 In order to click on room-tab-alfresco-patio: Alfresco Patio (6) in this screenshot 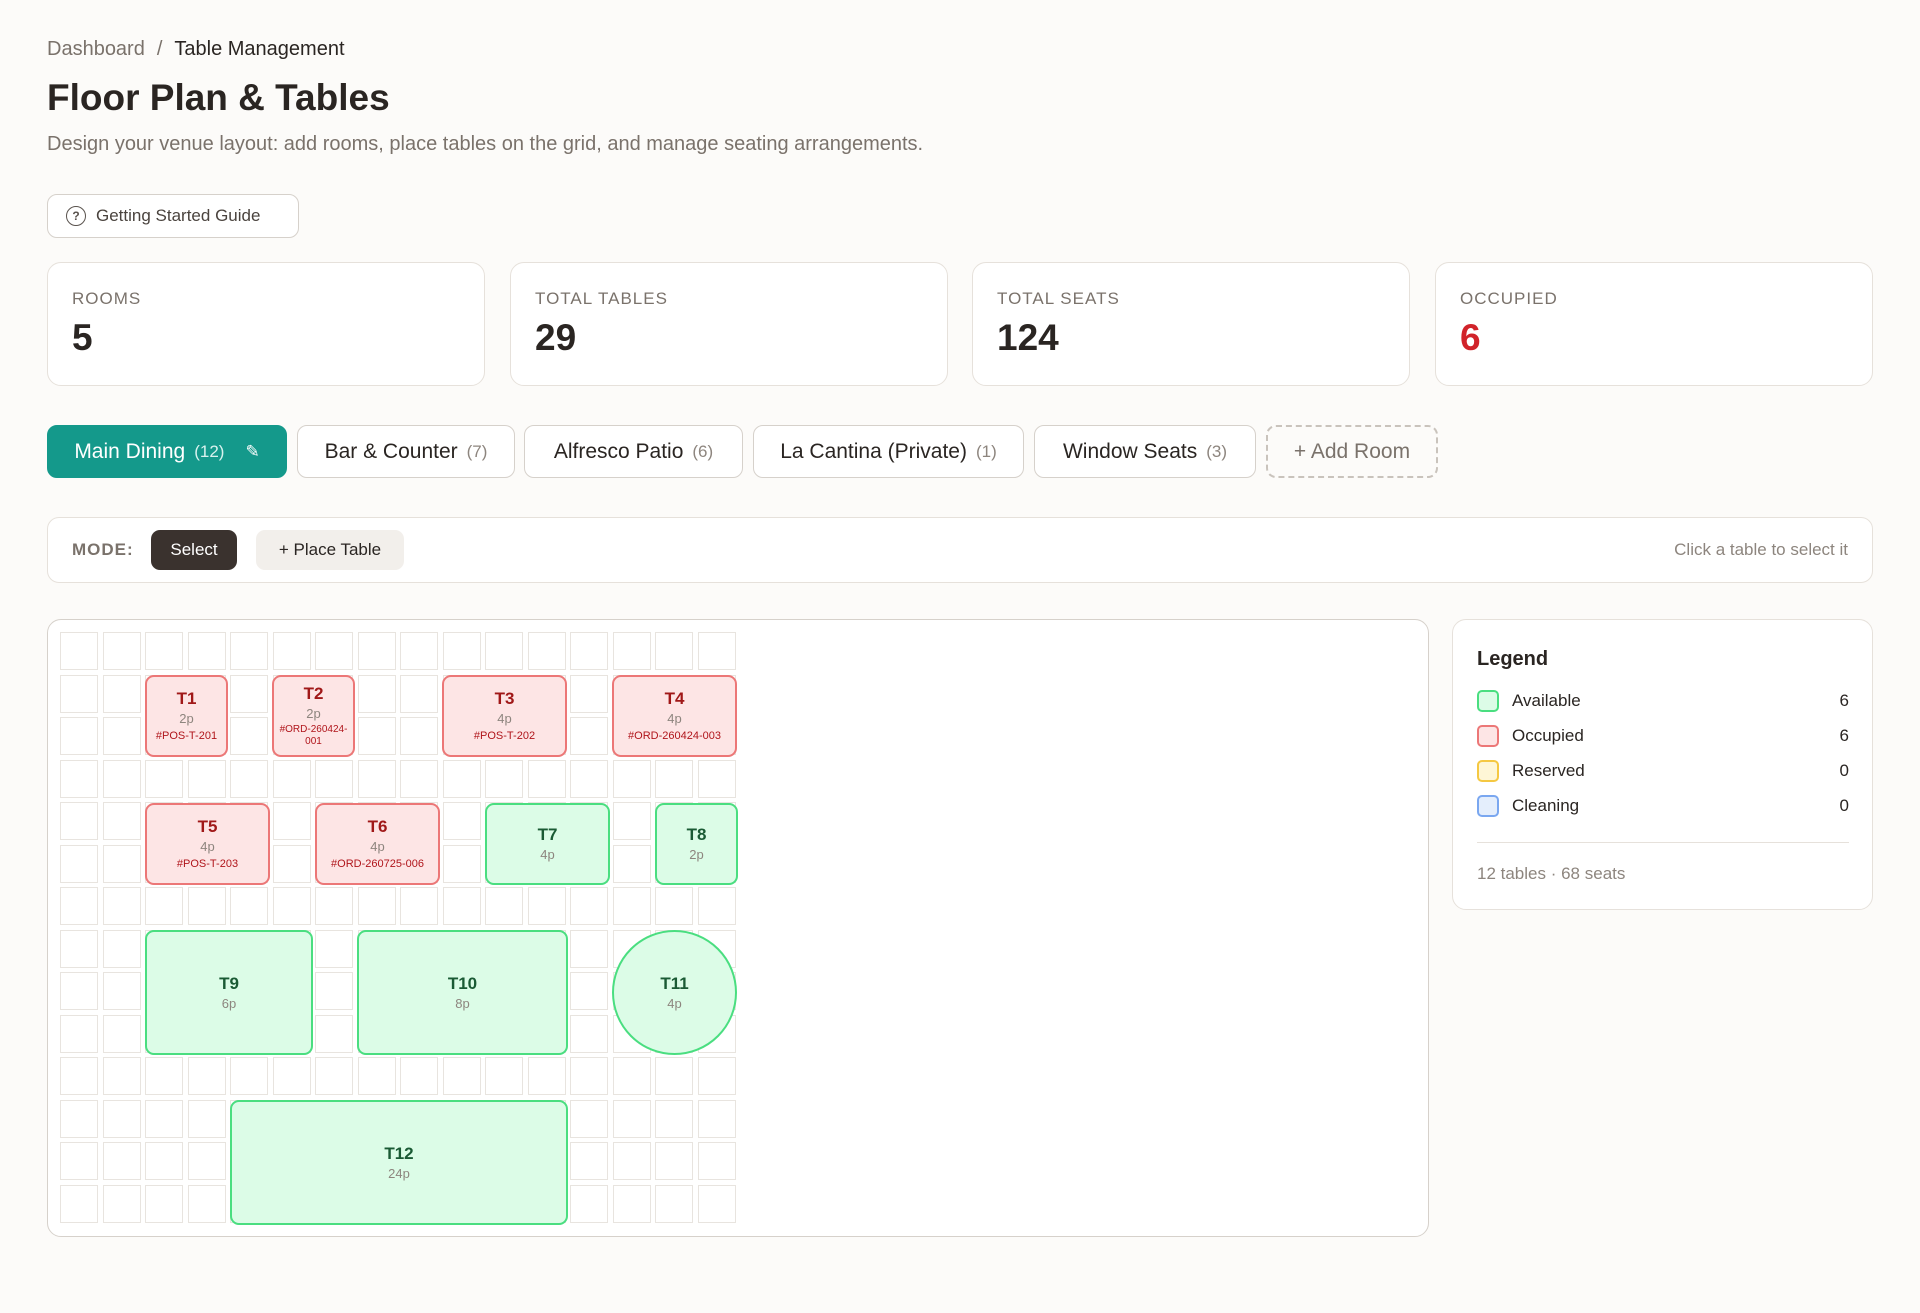, I will do `click(633, 451)`.